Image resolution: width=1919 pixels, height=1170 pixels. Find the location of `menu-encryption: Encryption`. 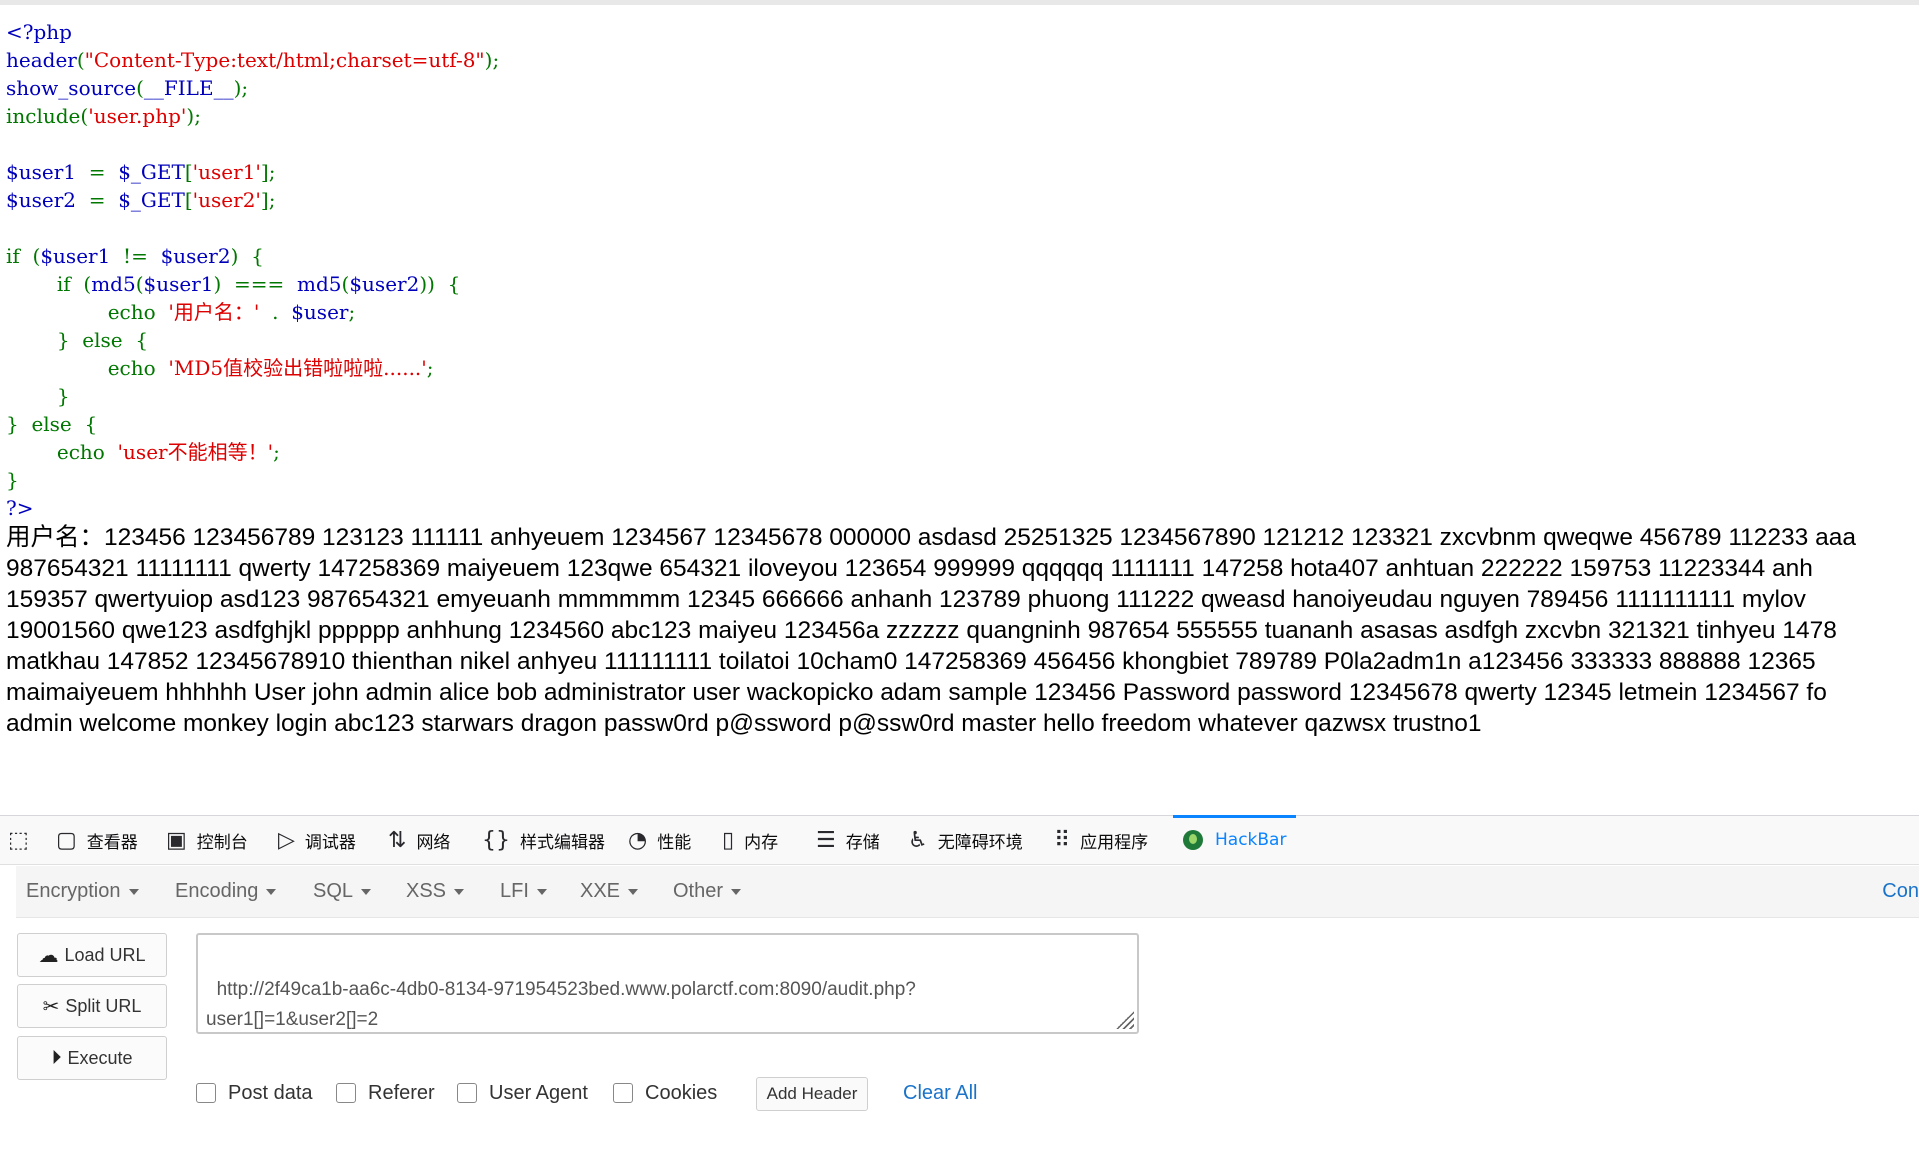

menu-encryption: Encryption is located at coordinates (82, 891).